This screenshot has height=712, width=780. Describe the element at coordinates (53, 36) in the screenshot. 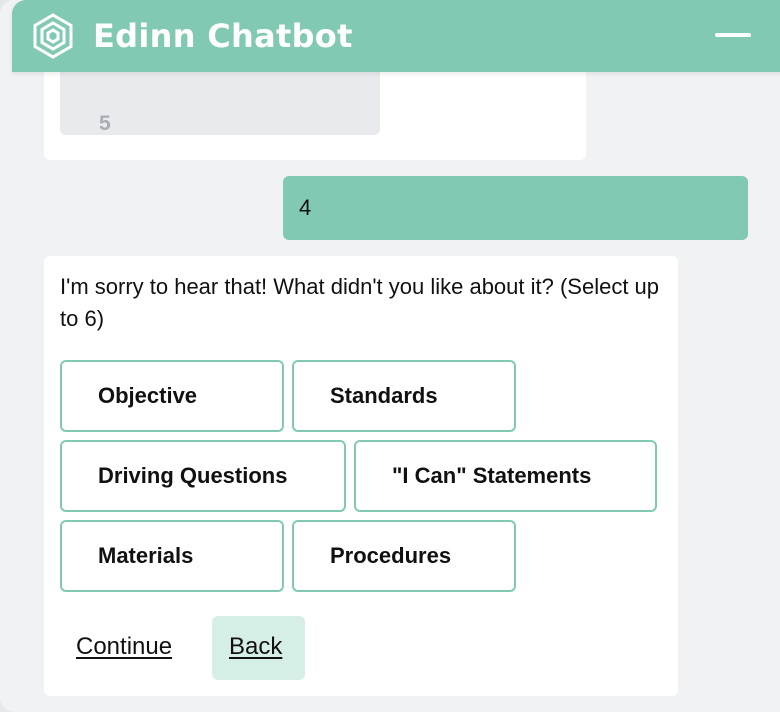

I see `hexagon-logo-icon` at that location.